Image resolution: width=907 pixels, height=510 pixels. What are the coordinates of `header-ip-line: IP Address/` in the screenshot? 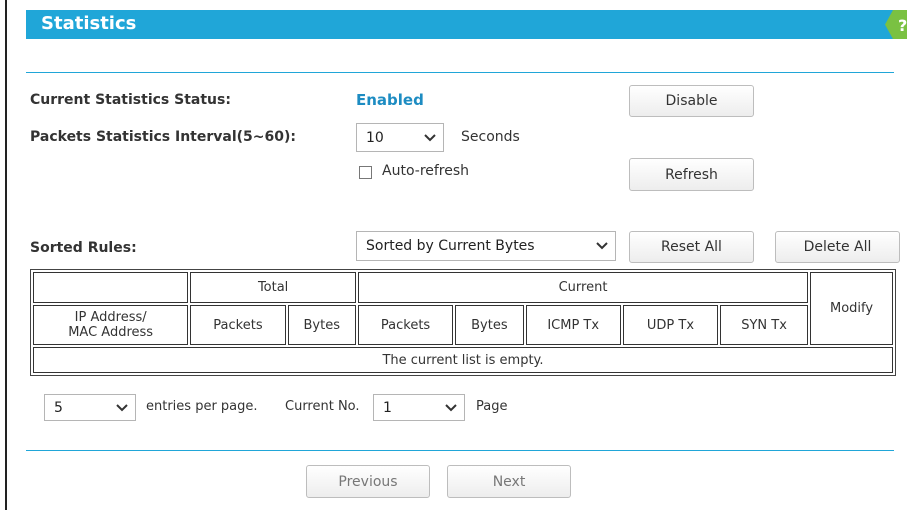 It's located at (110, 317).